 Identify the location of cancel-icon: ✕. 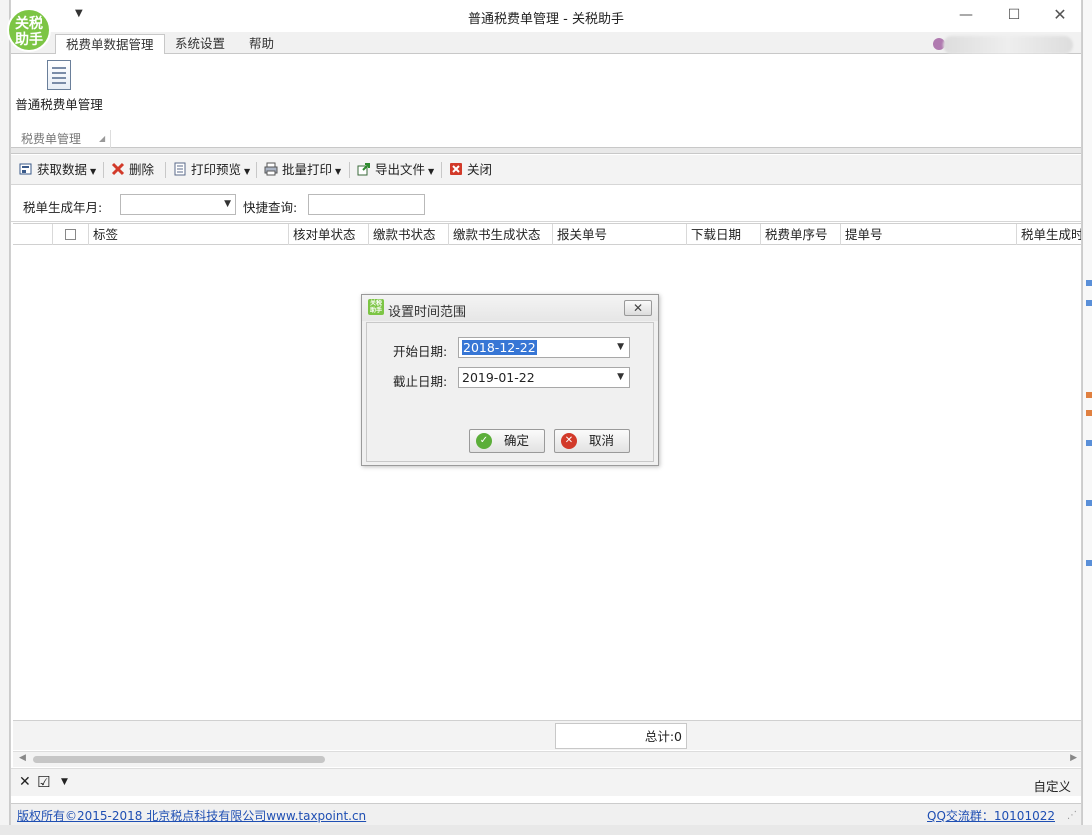
(569, 441).